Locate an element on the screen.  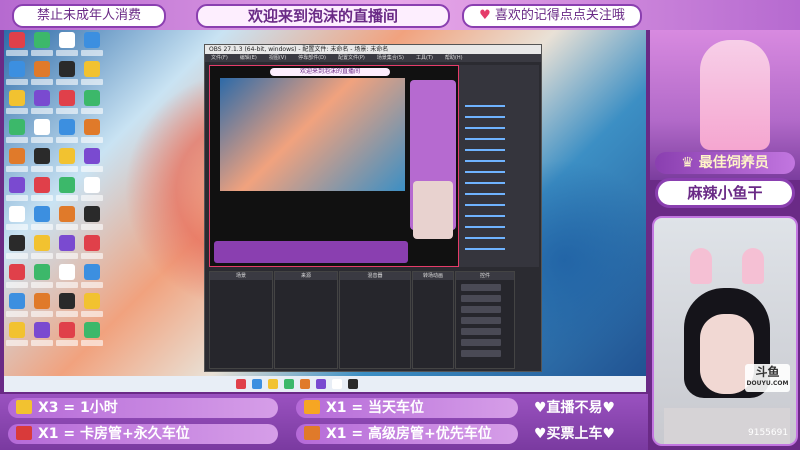
cat-ear-right is located at coordinates (753, 266).